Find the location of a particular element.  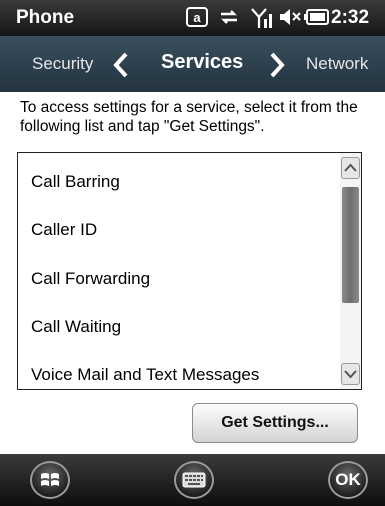

chevron-left-icon is located at coordinates (121, 67).